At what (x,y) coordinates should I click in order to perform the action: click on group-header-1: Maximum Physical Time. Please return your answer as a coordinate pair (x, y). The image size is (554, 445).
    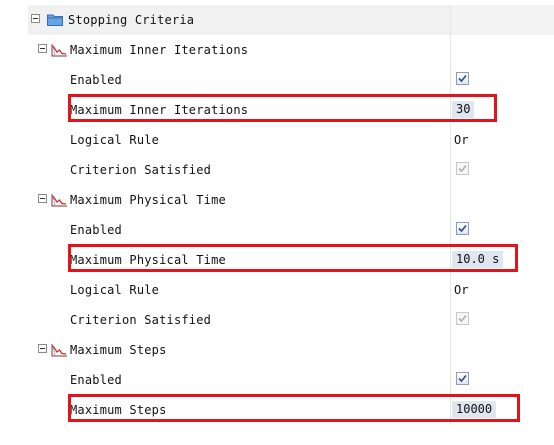
    Looking at the image, I should click on (291, 200).